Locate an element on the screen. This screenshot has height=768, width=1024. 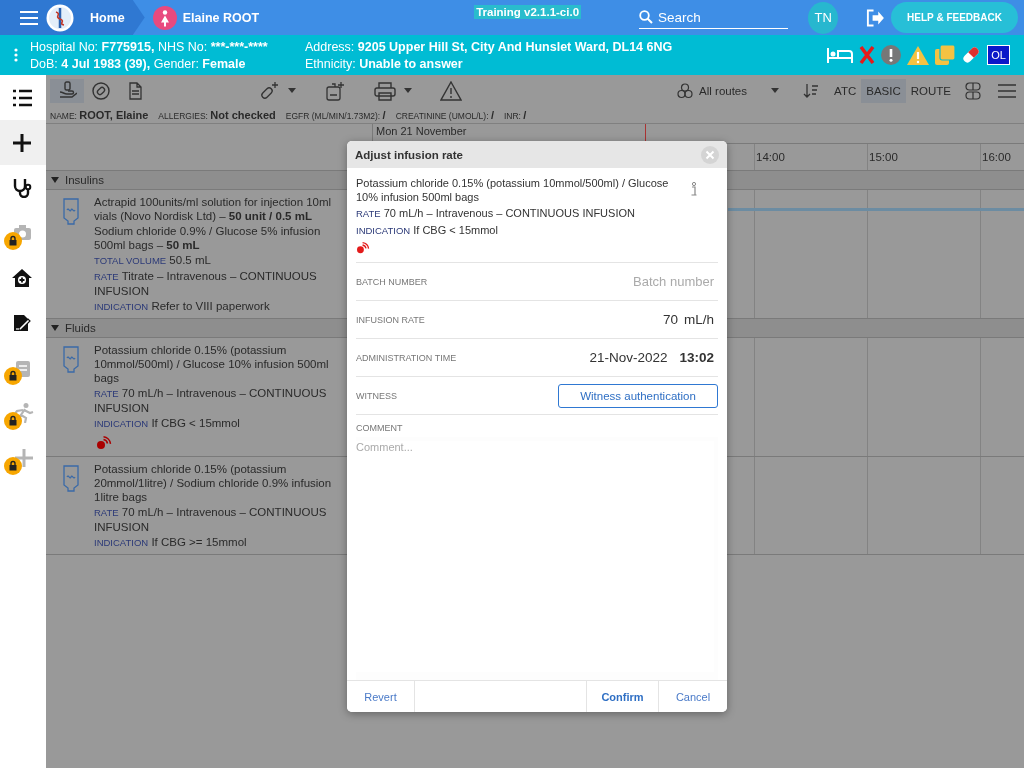
patient-info: INR: / is located at coordinates (515, 114).